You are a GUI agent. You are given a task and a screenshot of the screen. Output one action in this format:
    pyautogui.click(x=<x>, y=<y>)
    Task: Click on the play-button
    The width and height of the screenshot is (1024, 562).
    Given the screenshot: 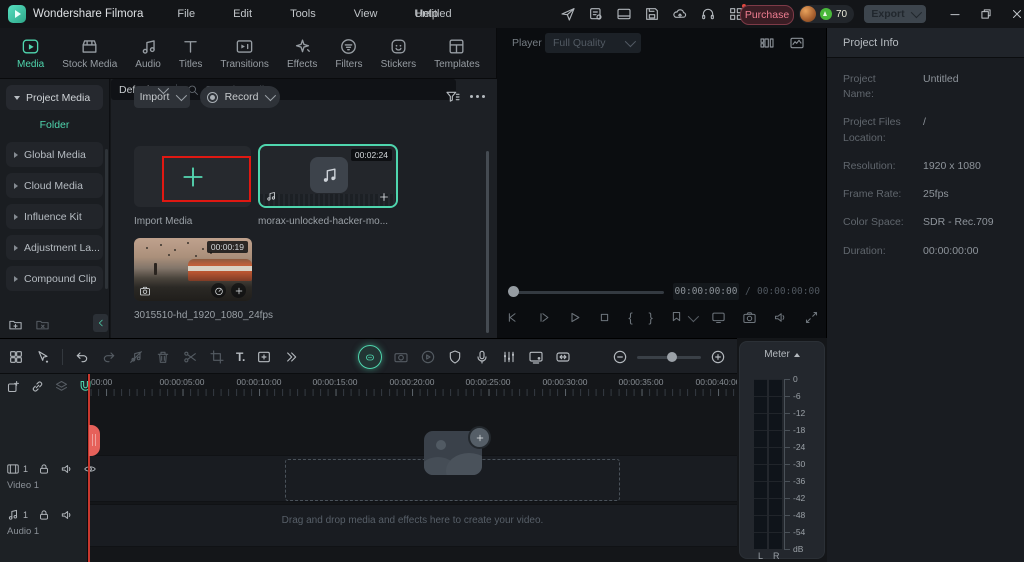 What is the action you would take?
    pyautogui.click(x=574, y=317)
    